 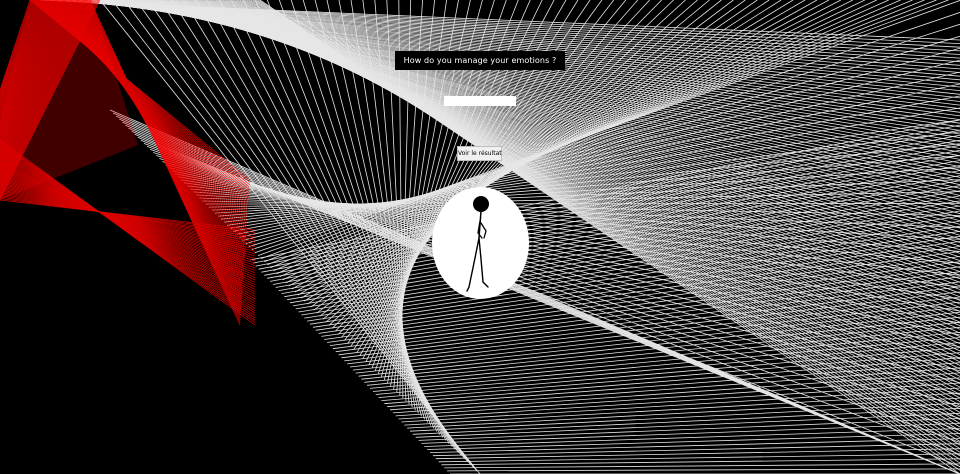 What do you see at coordinates (477, 264) in the screenshot?
I see `figure-legs` at bounding box center [477, 264].